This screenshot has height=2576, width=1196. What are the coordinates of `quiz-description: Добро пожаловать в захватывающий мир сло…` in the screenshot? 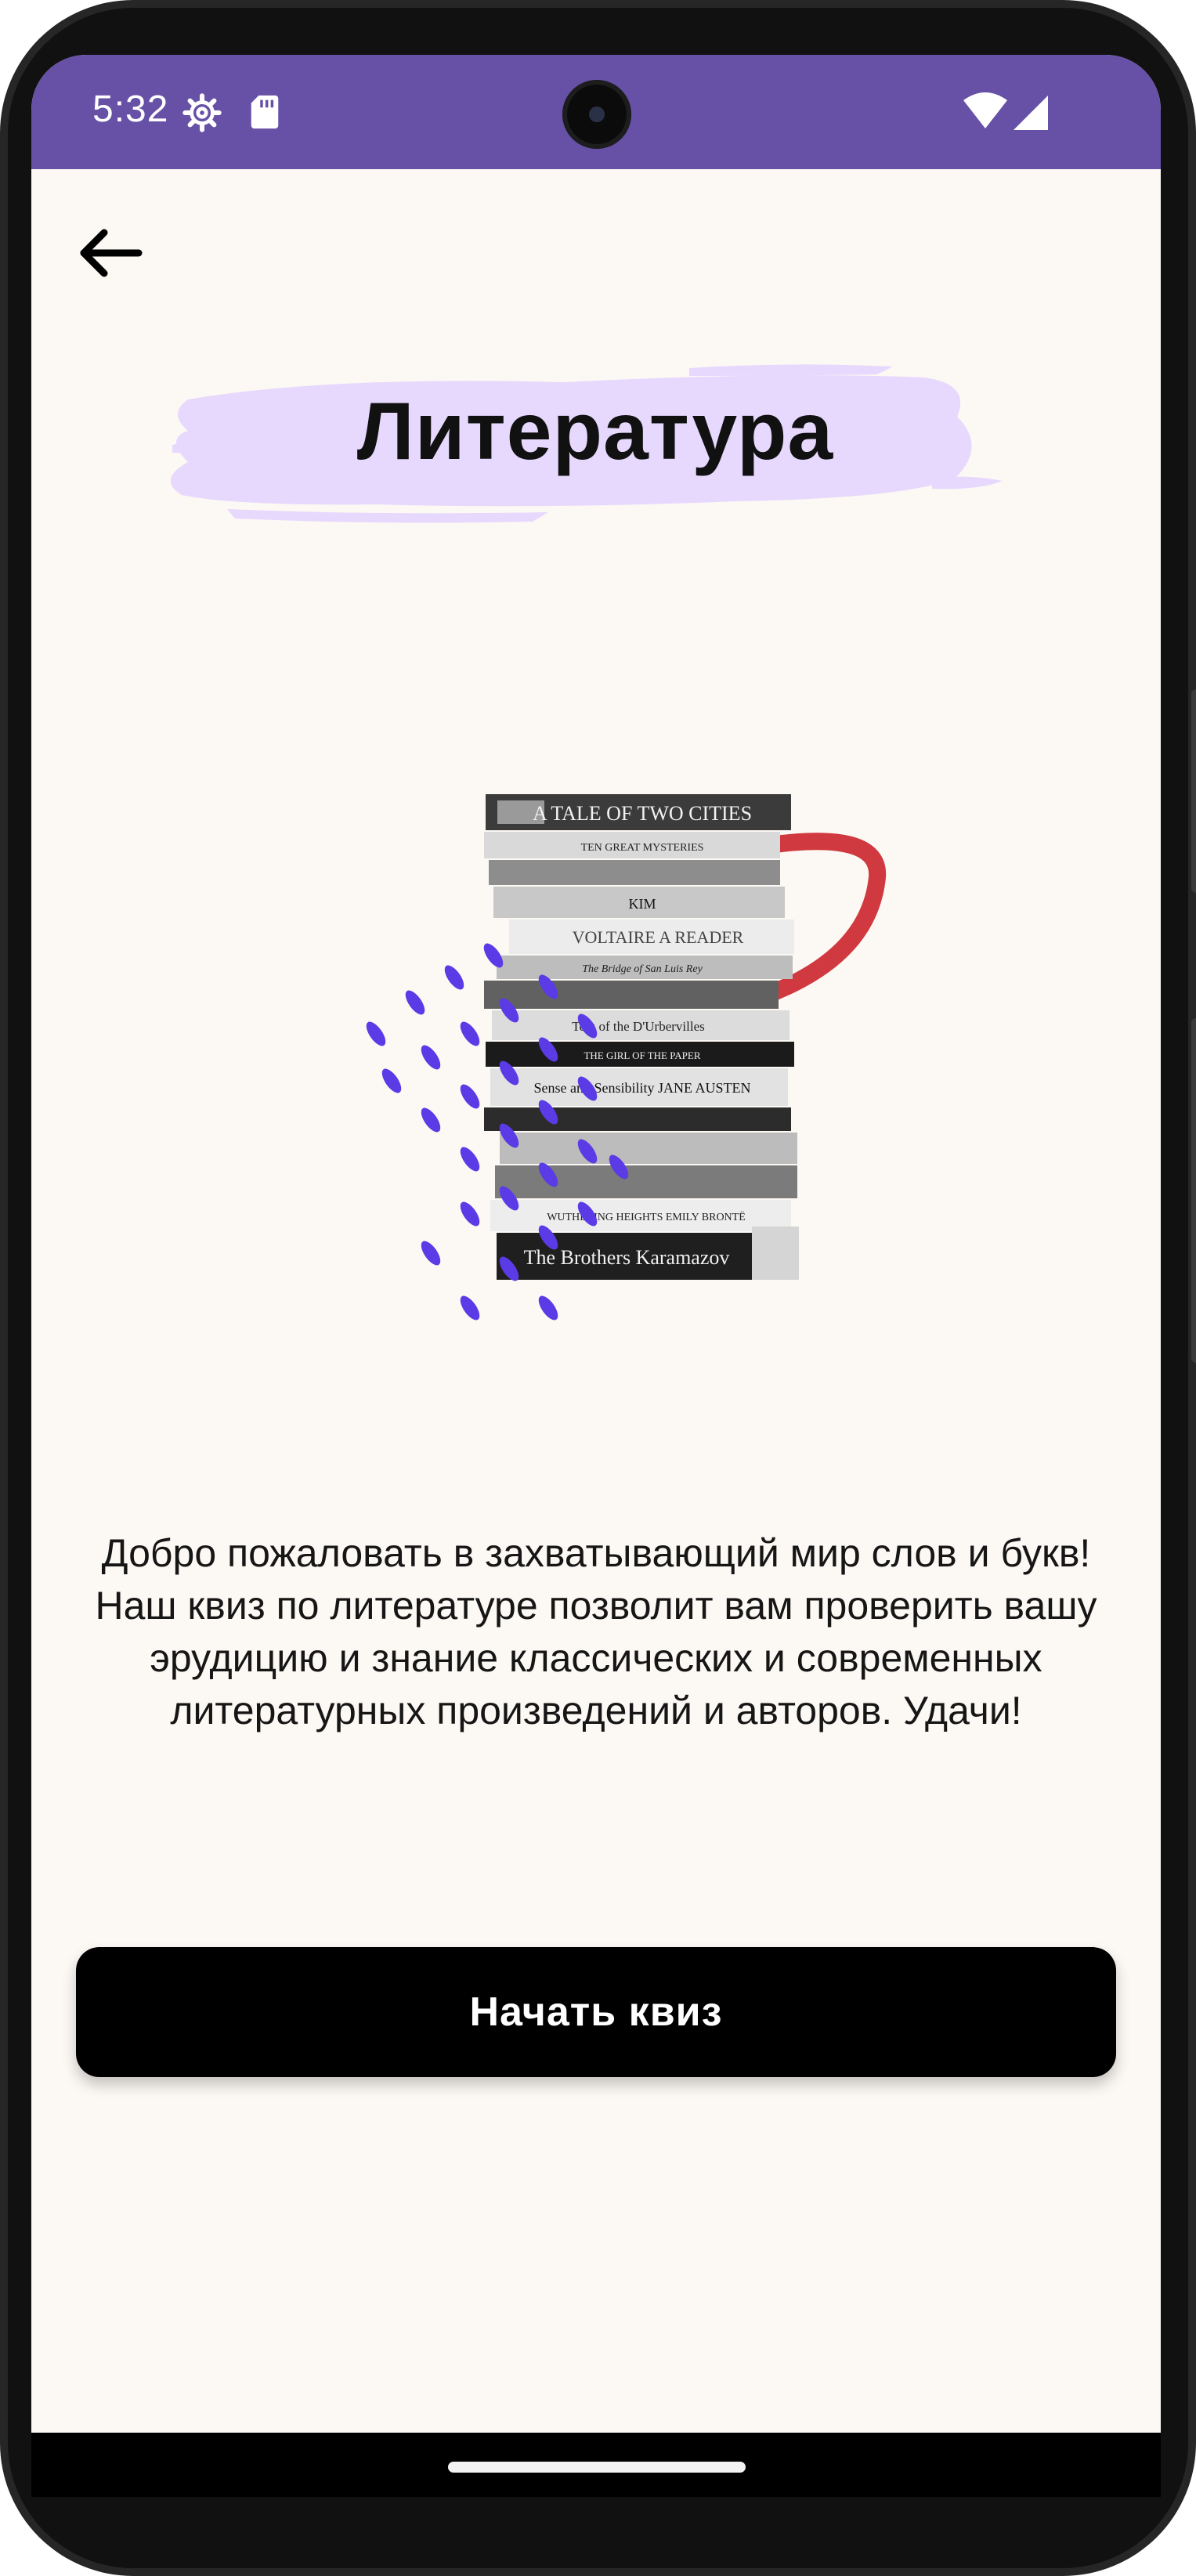 It's located at (596, 1631).